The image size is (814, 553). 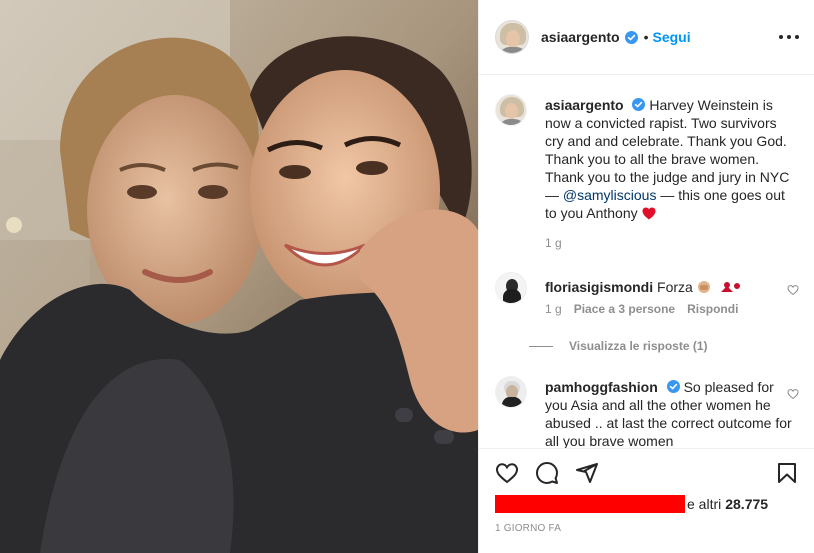 What do you see at coordinates (746, 504) in the screenshot?
I see `likes-count: 28.775` at bounding box center [746, 504].